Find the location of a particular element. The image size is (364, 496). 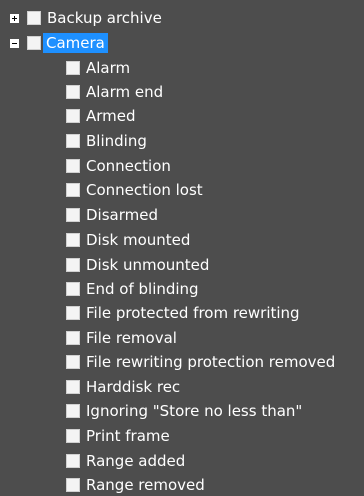

tree-item-disarmed: Disarmed is located at coordinates (112, 215).